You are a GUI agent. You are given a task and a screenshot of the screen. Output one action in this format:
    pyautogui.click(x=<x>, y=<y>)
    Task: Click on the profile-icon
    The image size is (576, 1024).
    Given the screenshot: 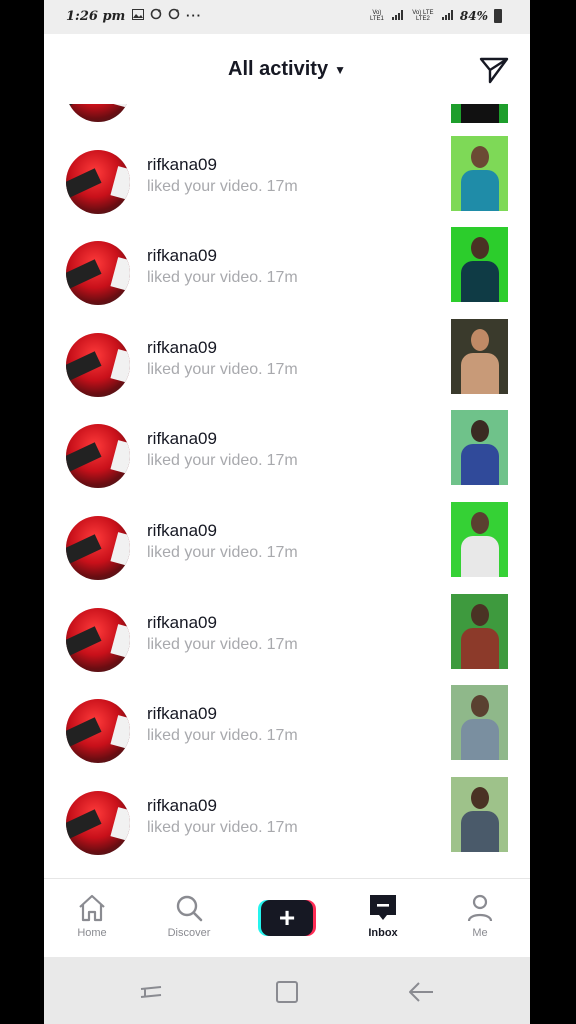 What is the action you would take?
    pyautogui.click(x=480, y=908)
    